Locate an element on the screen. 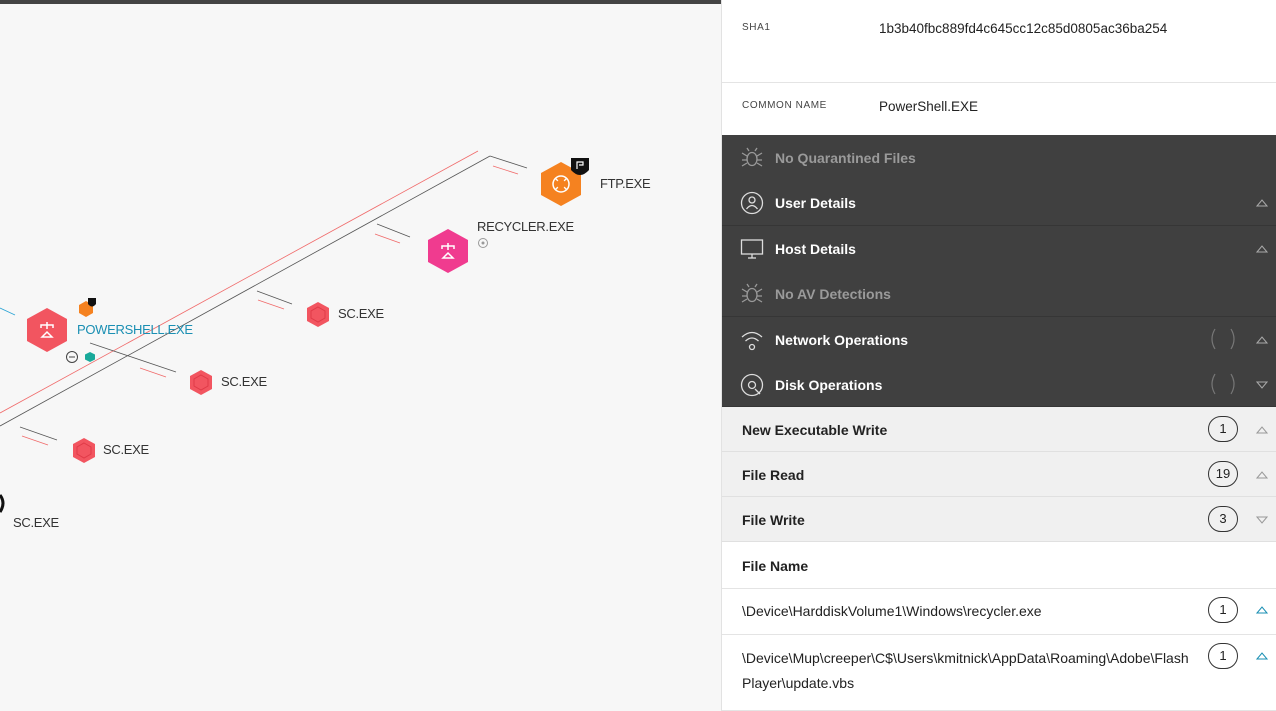 The image size is (1276, 711). node-sc4-partial is located at coordinates (2, 503).